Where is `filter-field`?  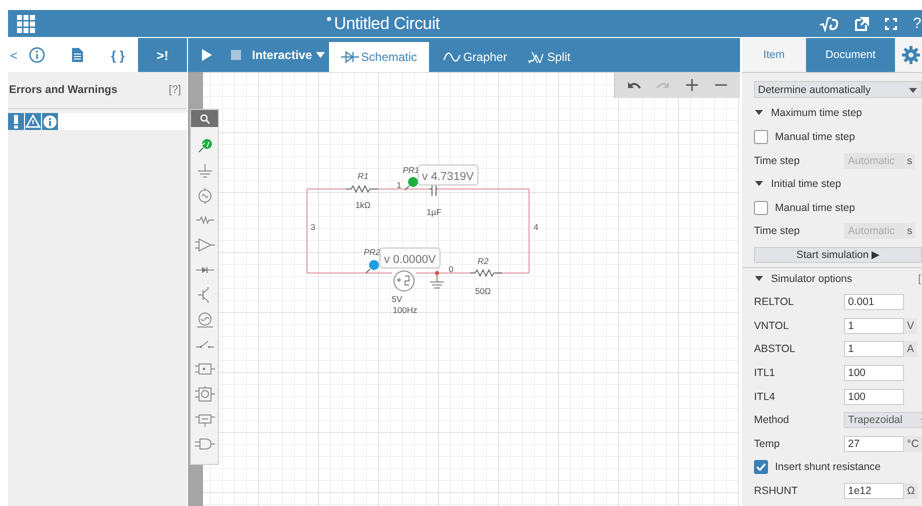 filter-field is located at coordinates (97, 121).